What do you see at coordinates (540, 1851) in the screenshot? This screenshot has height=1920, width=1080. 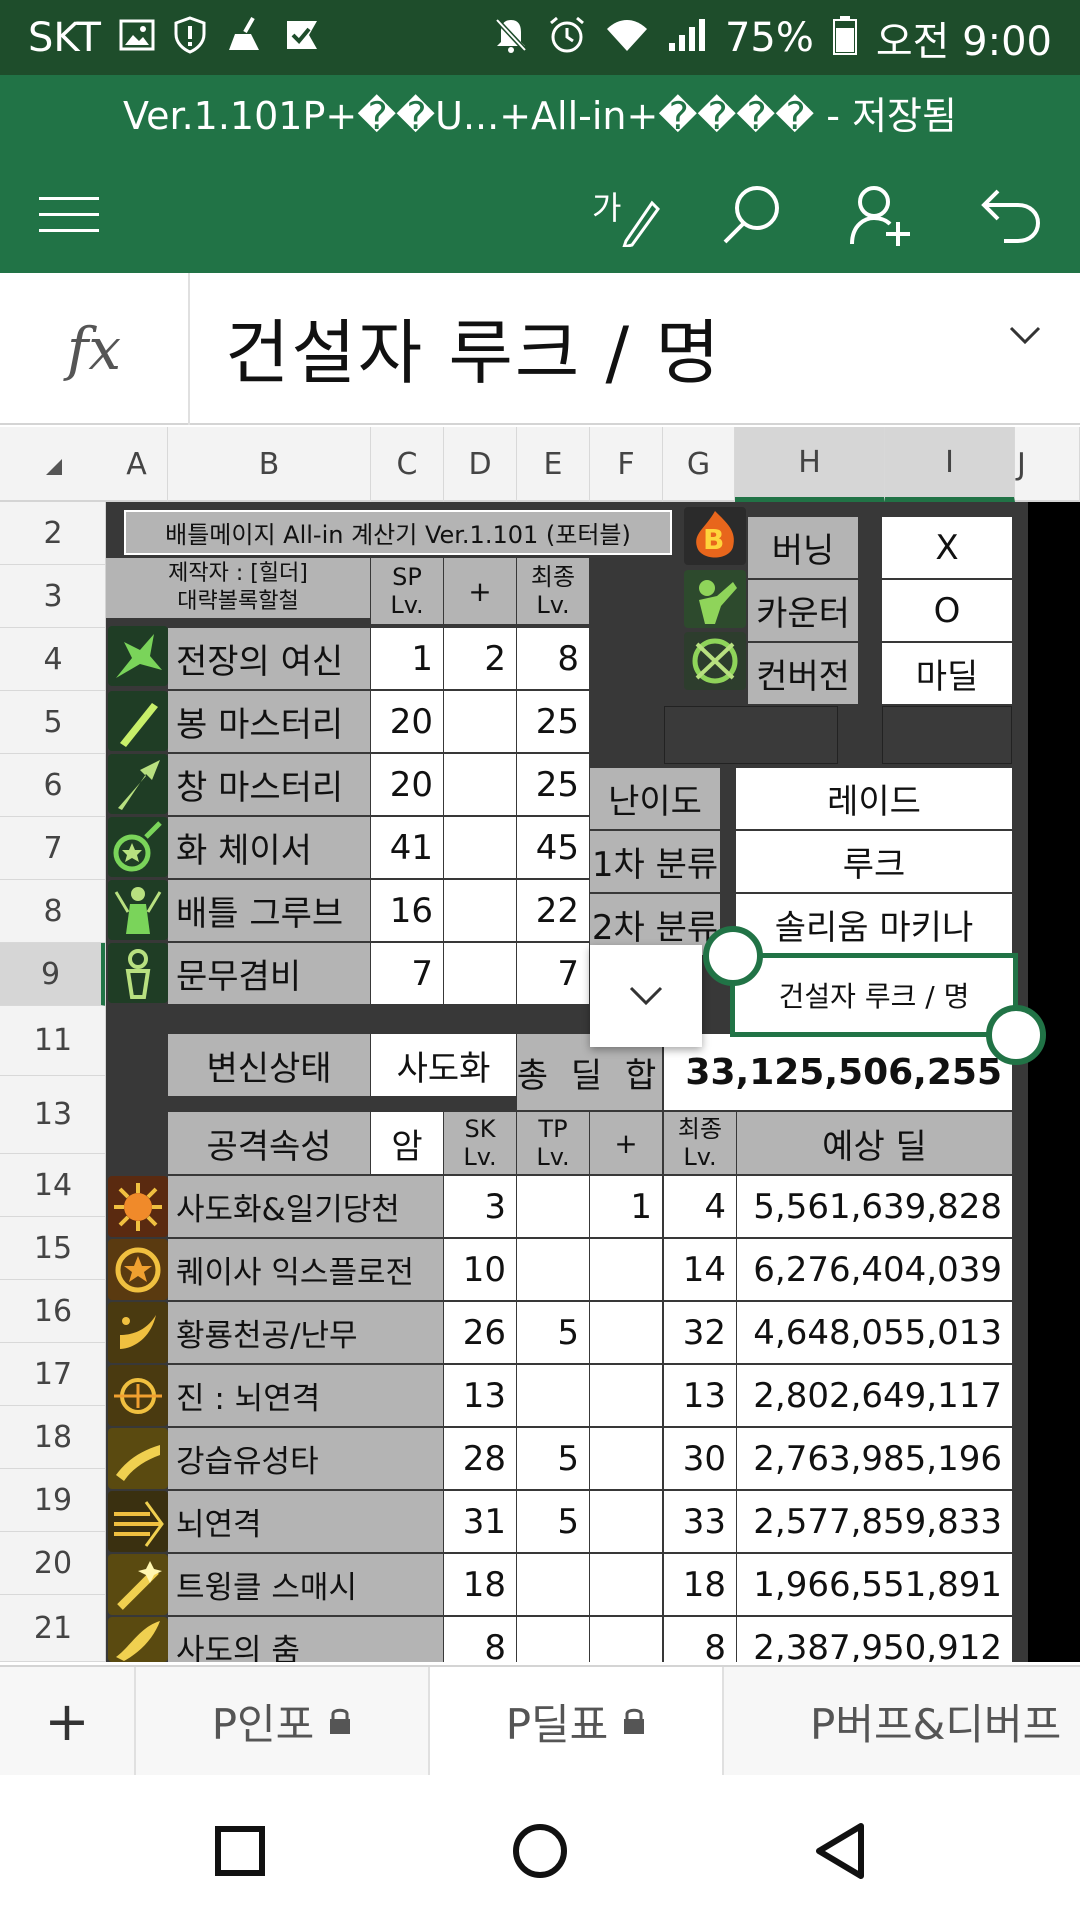 I see `home-button` at bounding box center [540, 1851].